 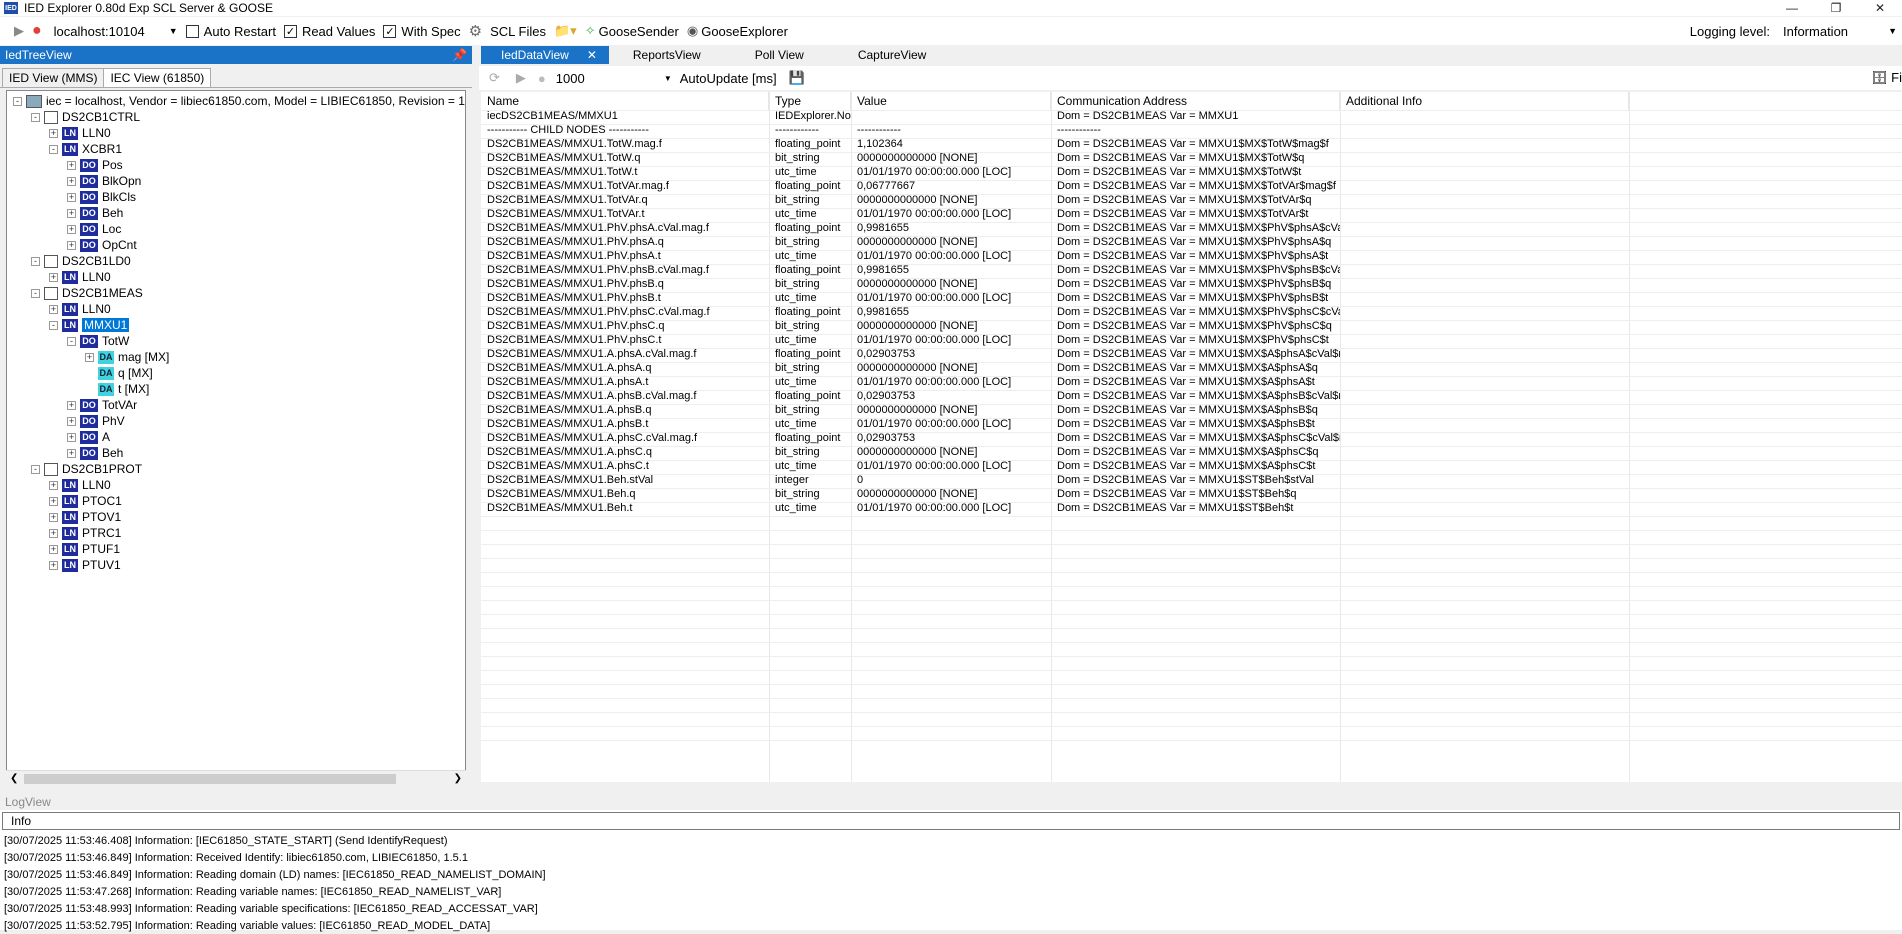 I want to click on tree-node: - LN XCBR1, so click(x=85, y=149).